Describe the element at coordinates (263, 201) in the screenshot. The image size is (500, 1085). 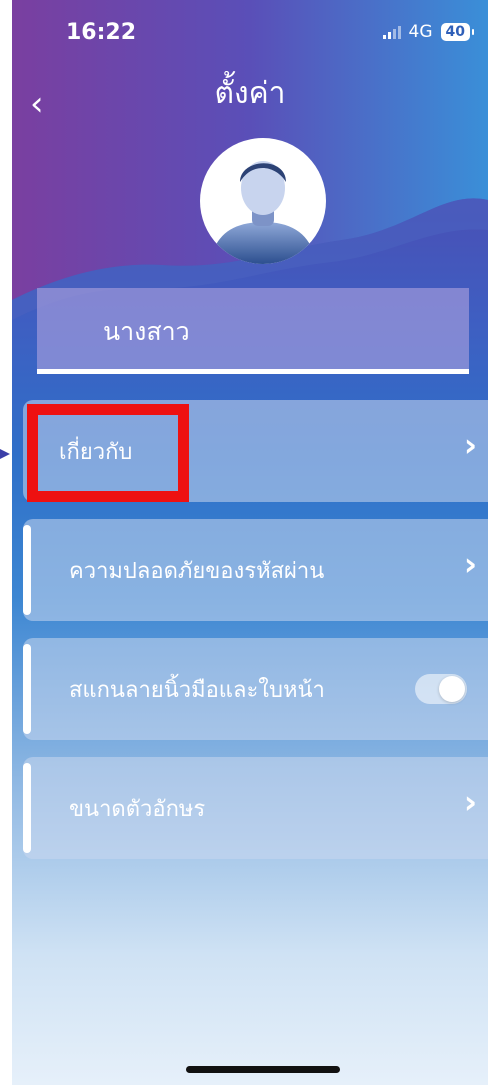
I see `user-avatar-icon` at that location.